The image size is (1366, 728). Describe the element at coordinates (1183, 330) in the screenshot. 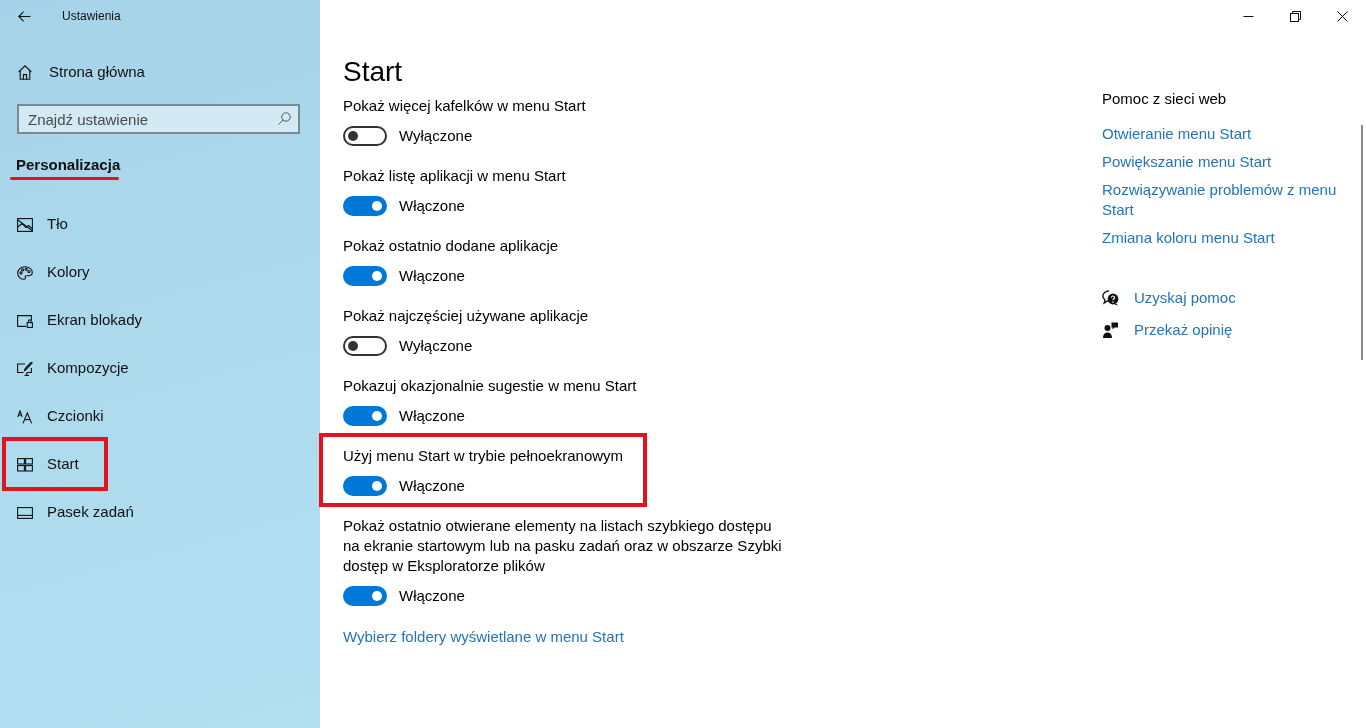

I see `help-action-link: Przekaż opinię` at that location.